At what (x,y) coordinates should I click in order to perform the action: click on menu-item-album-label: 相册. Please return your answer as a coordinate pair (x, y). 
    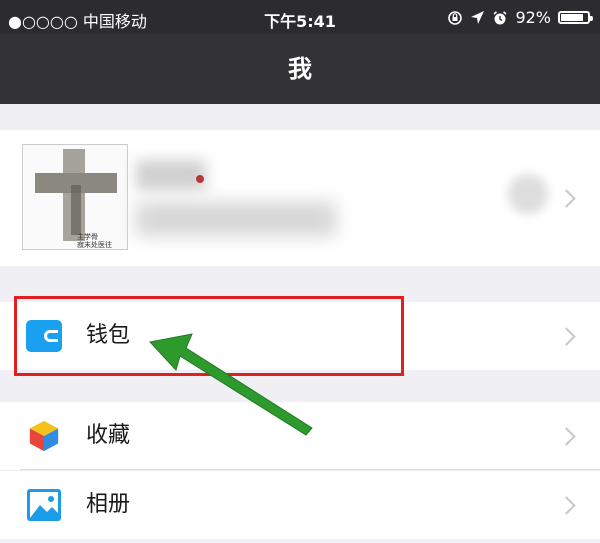
    Looking at the image, I should click on (108, 504).